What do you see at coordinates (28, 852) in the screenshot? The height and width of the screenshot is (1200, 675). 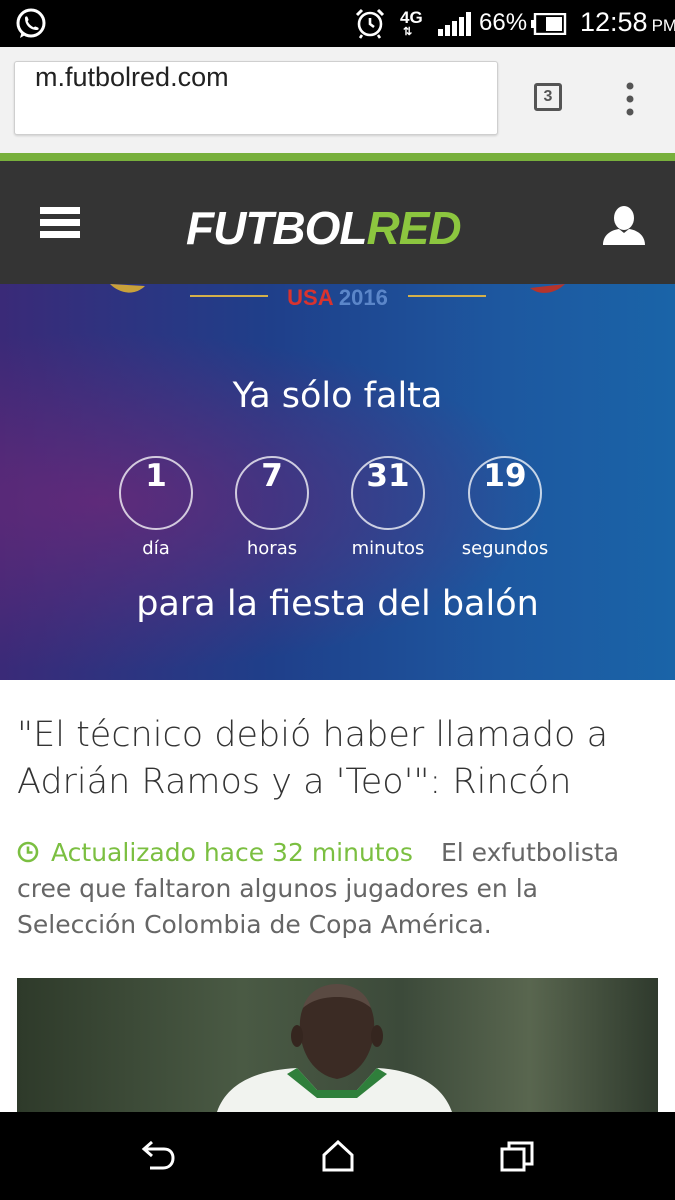 I see `clock-icon` at bounding box center [28, 852].